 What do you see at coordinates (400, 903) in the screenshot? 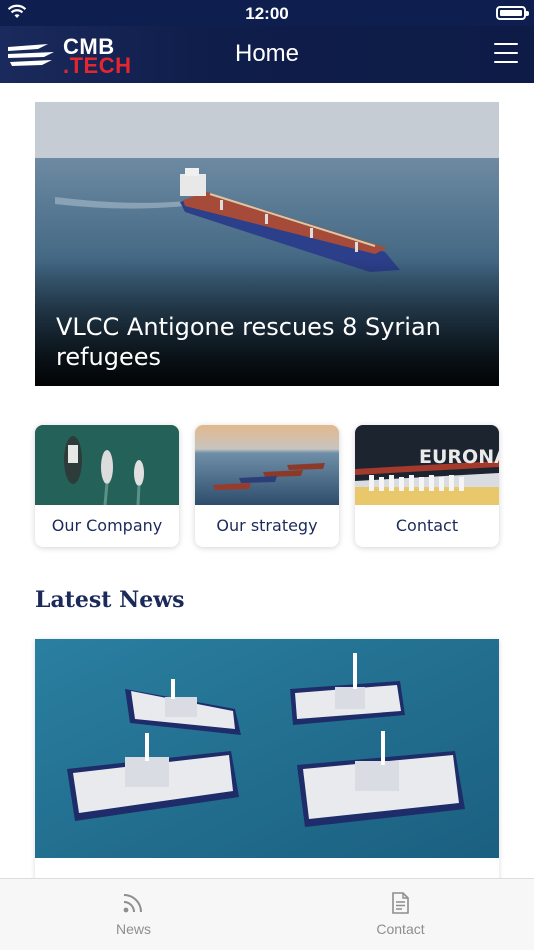
I see `document-icon` at bounding box center [400, 903].